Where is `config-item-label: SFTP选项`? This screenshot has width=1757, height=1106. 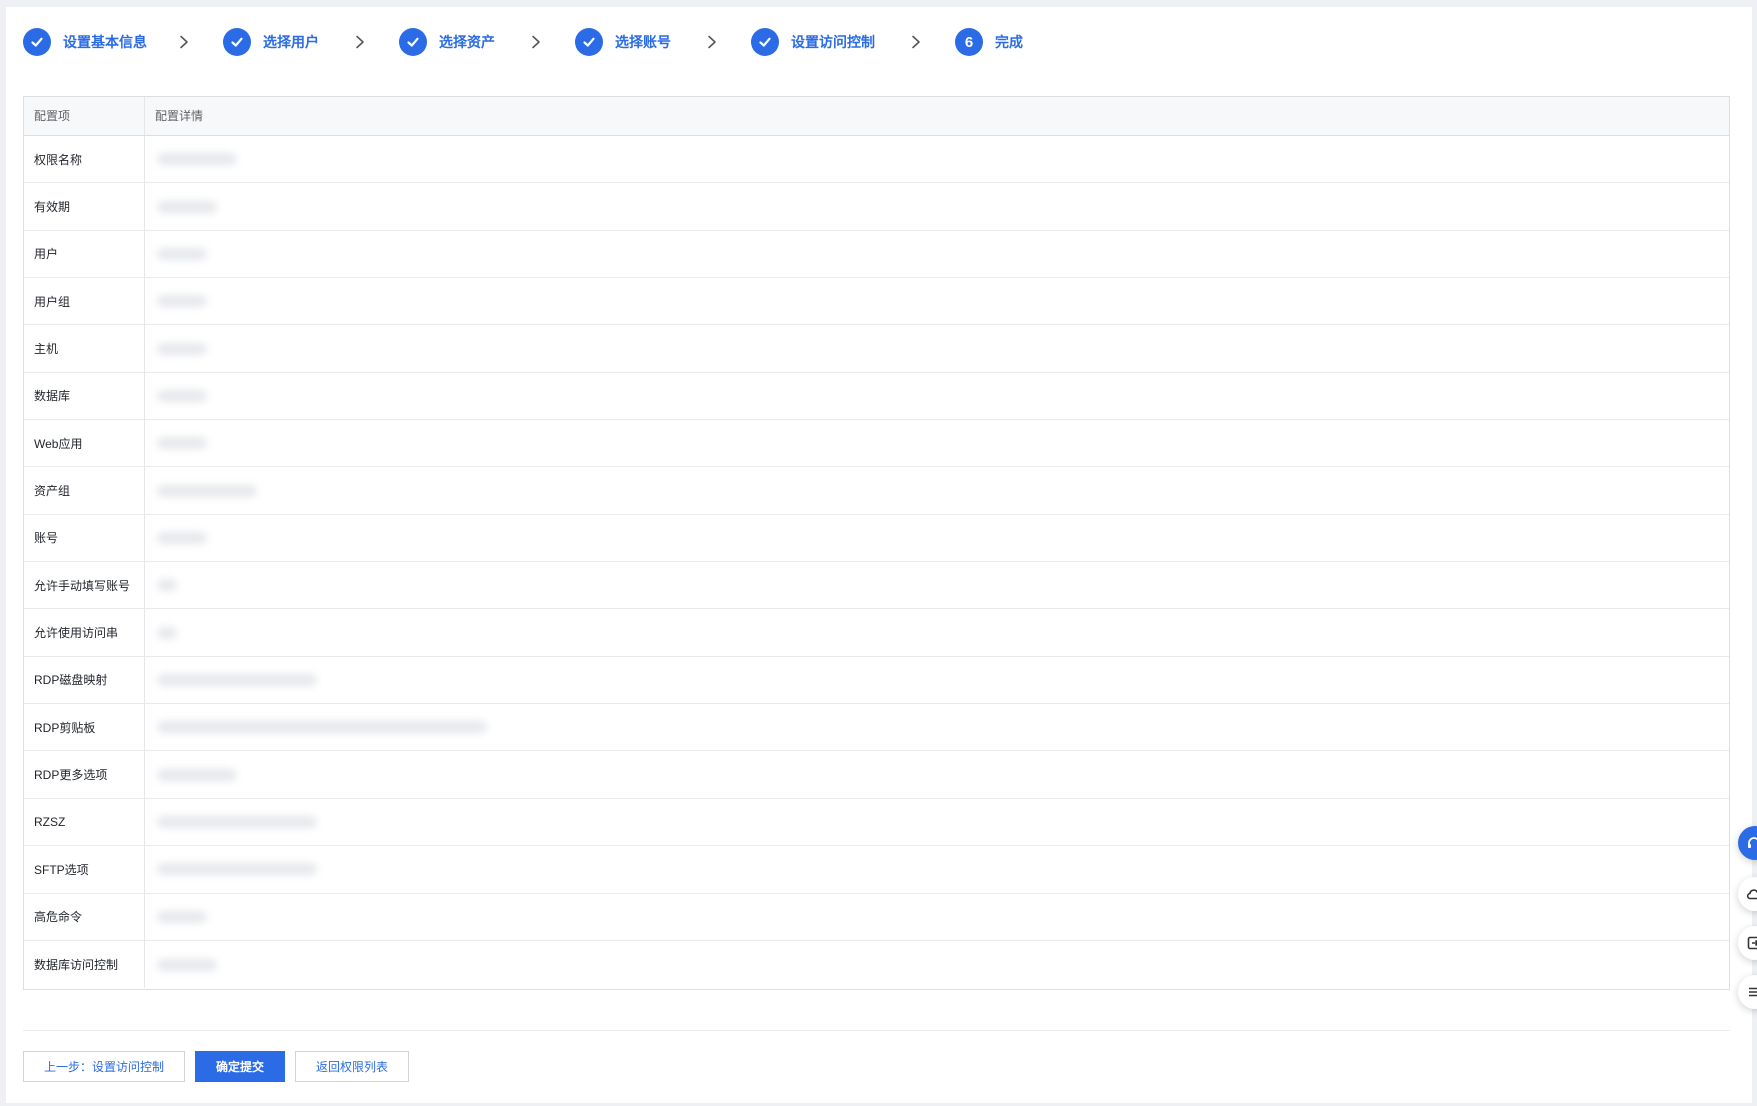
config-item-label: SFTP选项 is located at coordinates (84, 869).